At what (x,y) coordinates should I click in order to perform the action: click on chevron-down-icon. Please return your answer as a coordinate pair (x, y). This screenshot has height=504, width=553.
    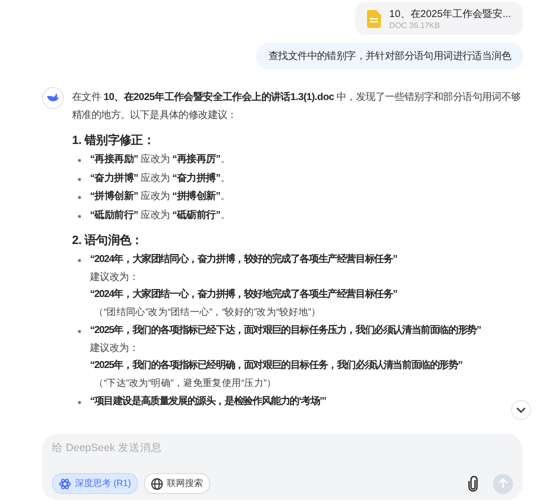
    Looking at the image, I should click on (521, 410).